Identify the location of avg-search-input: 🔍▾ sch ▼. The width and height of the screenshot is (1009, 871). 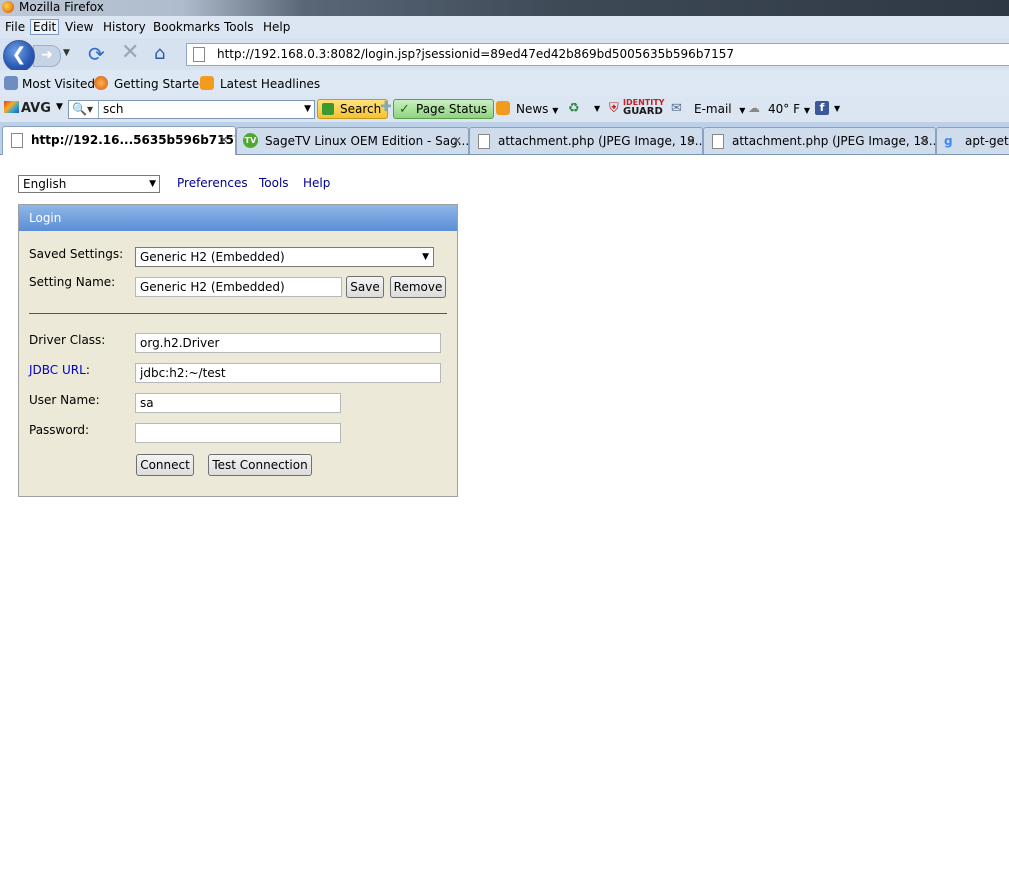
(191, 109).